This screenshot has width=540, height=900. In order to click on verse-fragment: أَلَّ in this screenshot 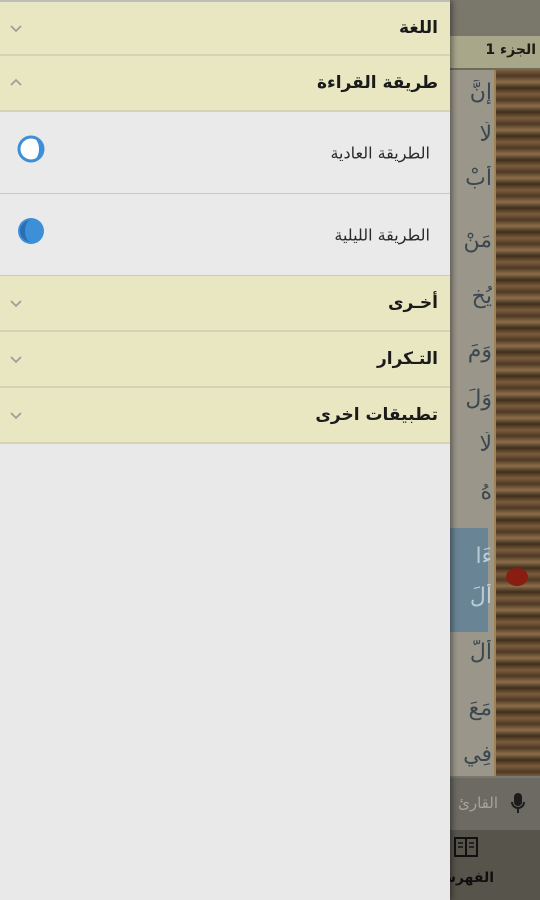, I will do `click(480, 652)`.